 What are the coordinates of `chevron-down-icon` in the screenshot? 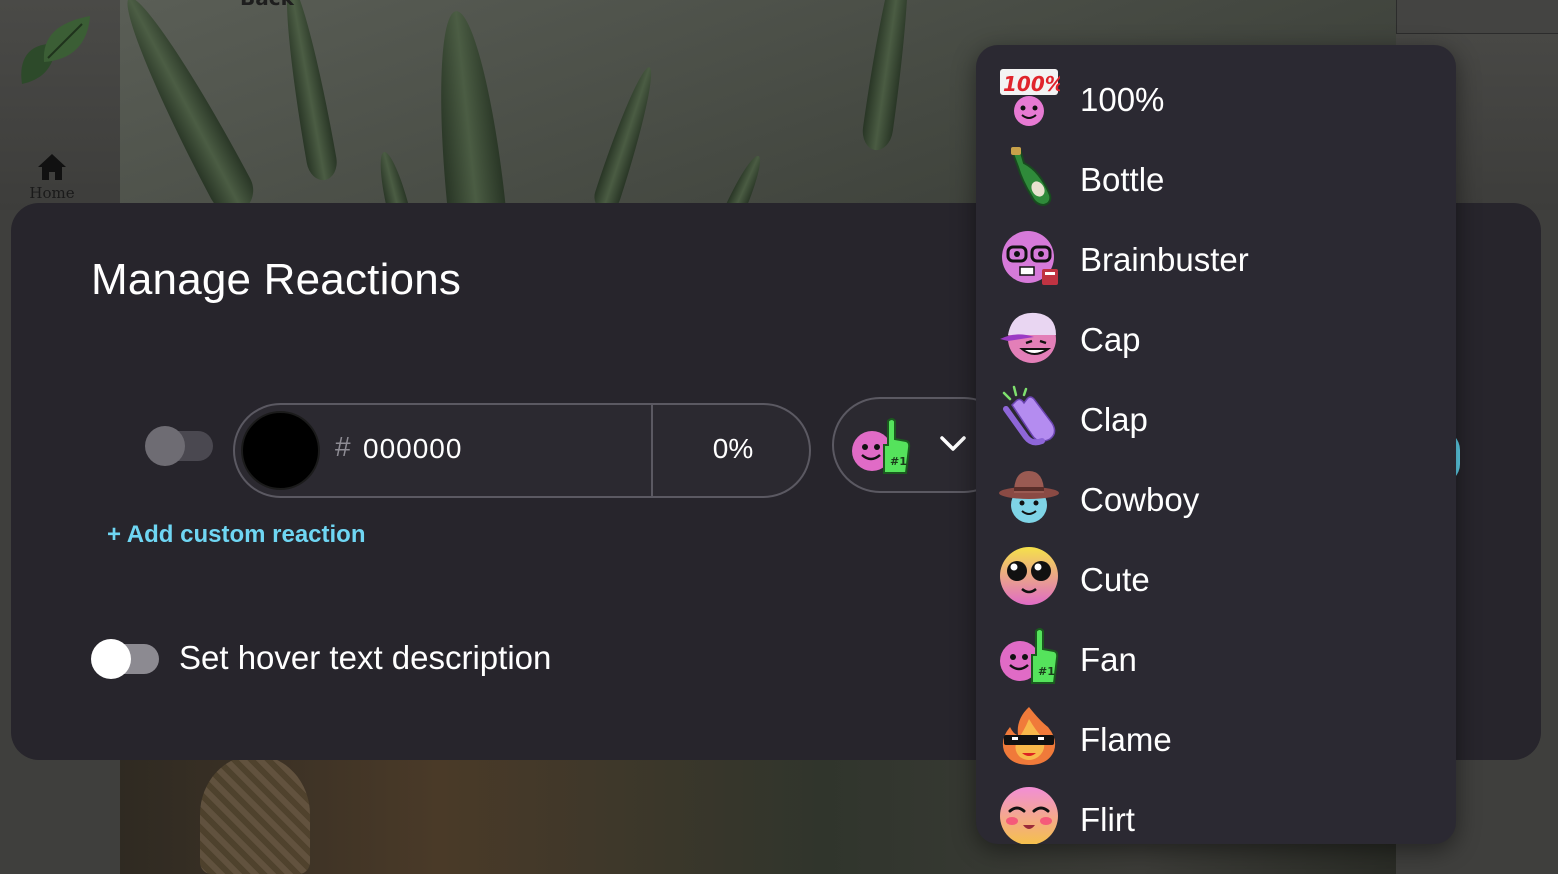 It's located at (953, 443).